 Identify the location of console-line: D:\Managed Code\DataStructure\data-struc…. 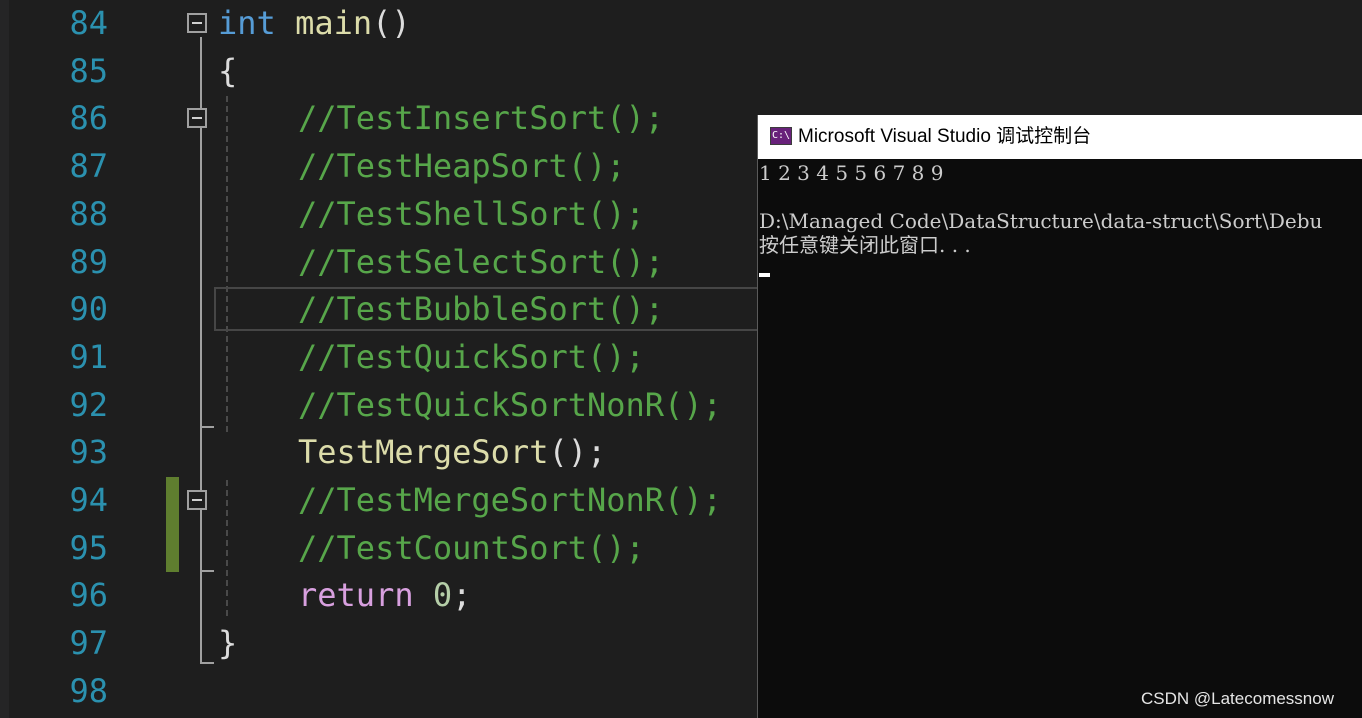
(1041, 221).